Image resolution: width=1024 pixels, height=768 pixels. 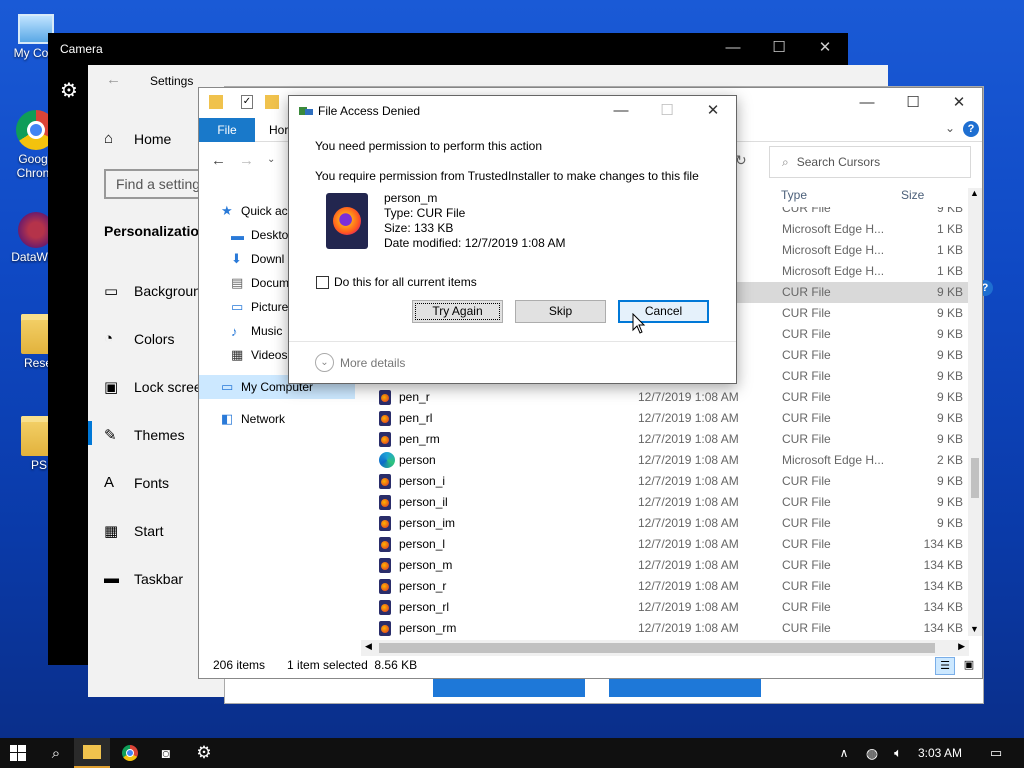 What do you see at coordinates (671, 586) in the screenshot?
I see `table-row: person_r 12/7/2019 1:08 AM CUR File 134 KB` at bounding box center [671, 586].